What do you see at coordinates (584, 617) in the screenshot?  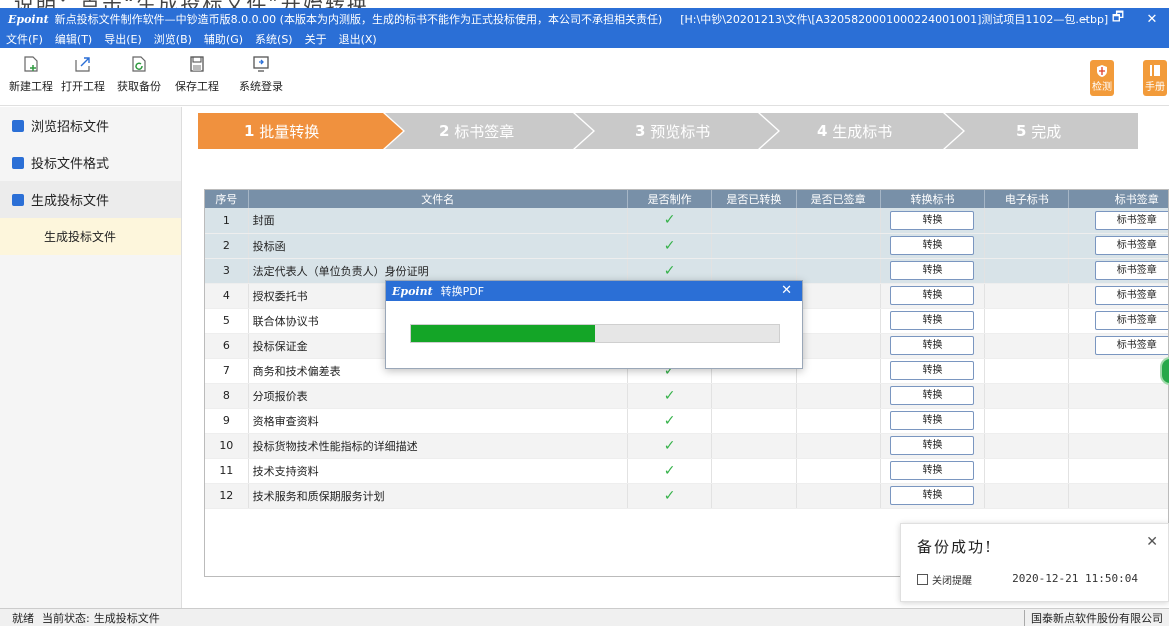 I see `status-bar: 就绪 当前状态: 生成投标文件 国泰新点软件股份有限公司` at bounding box center [584, 617].